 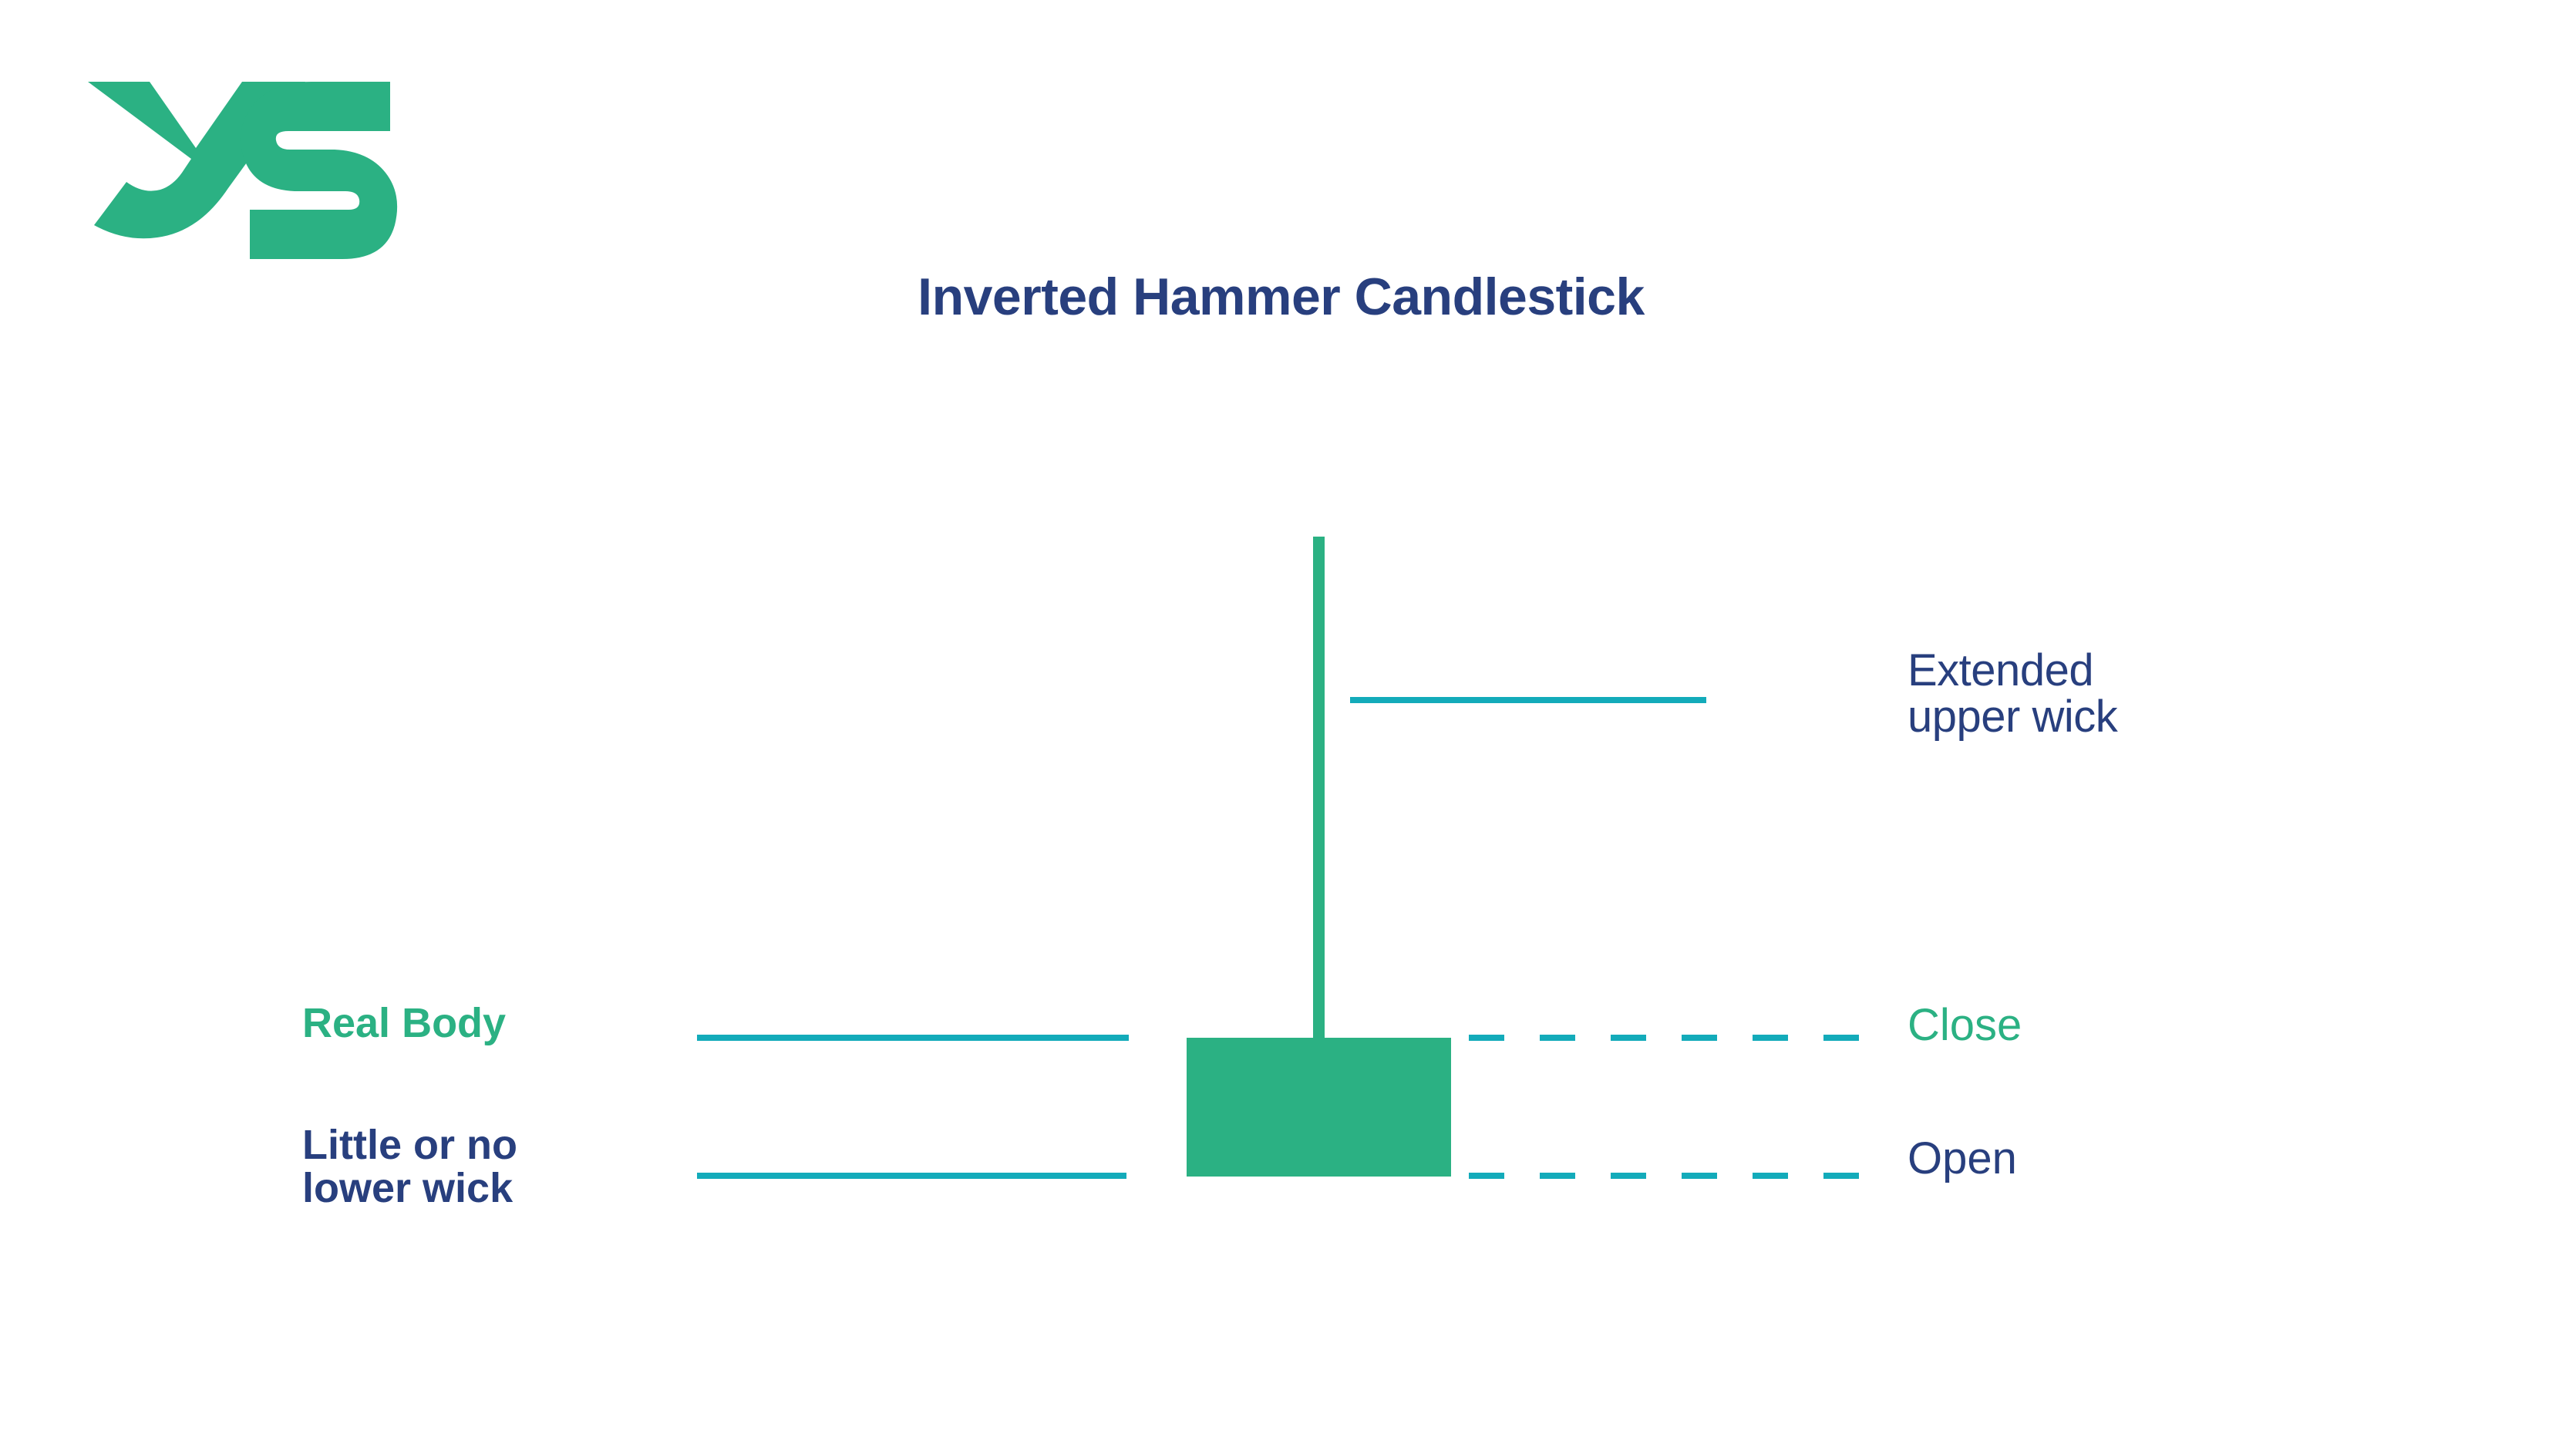 I want to click on annotation-label-close: Close, so click(x=1965, y=1025).